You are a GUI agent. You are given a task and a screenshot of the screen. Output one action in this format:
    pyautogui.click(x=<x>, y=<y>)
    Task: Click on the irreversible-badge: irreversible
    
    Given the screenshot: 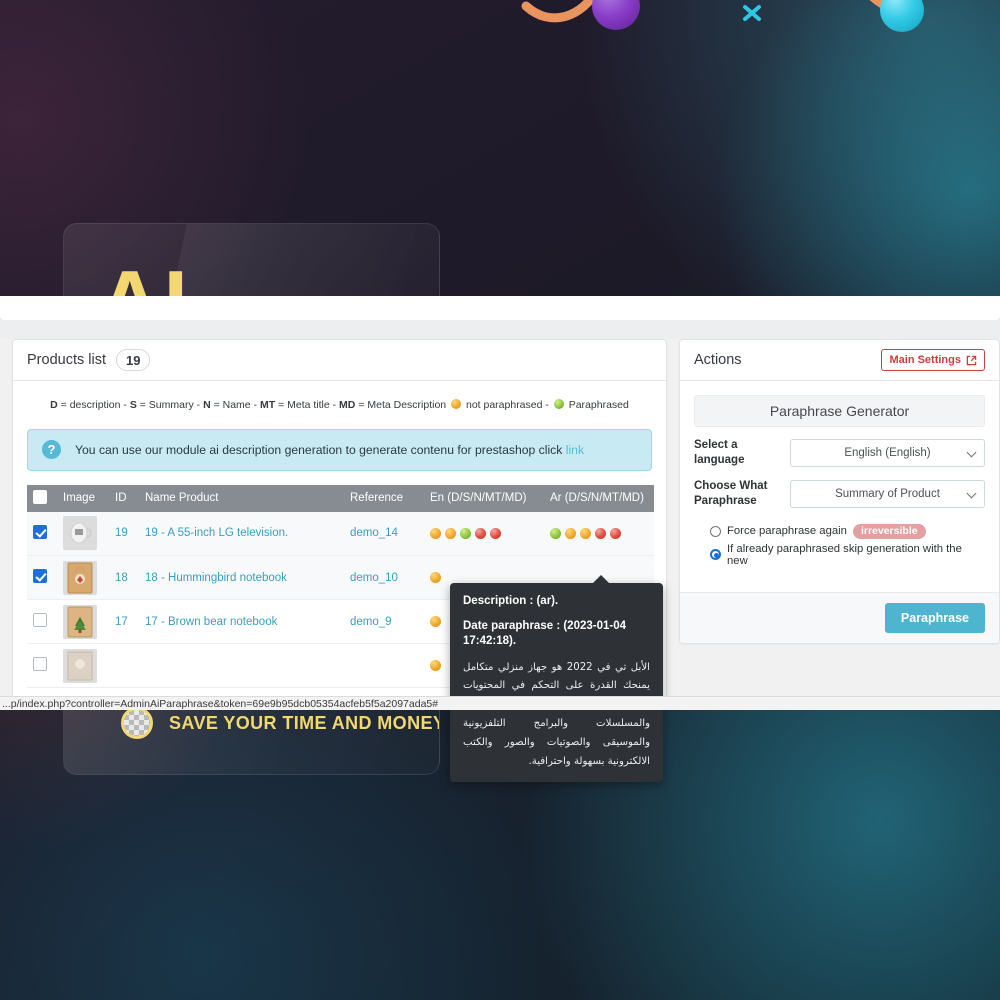 What is the action you would take?
    pyautogui.click(x=889, y=531)
    